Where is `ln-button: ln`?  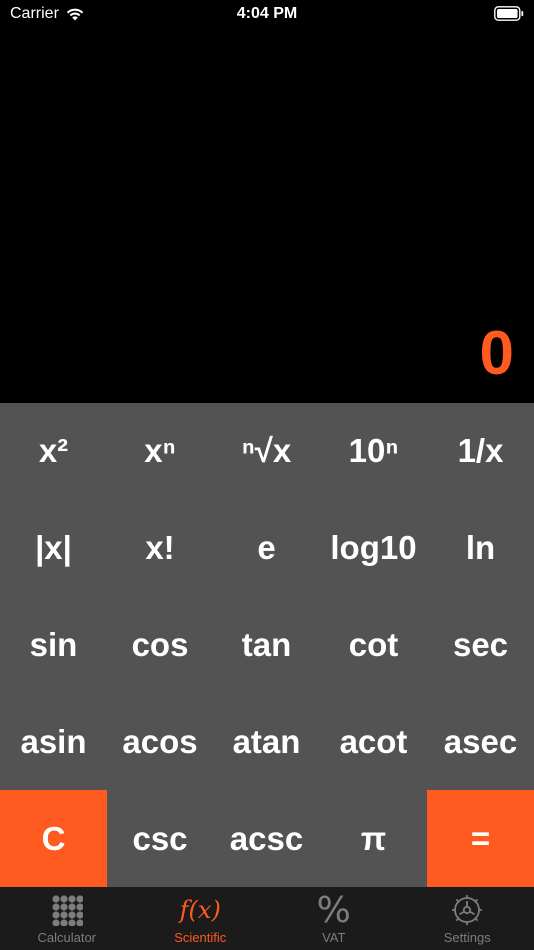
ln-button: ln is located at coordinates (480, 548).